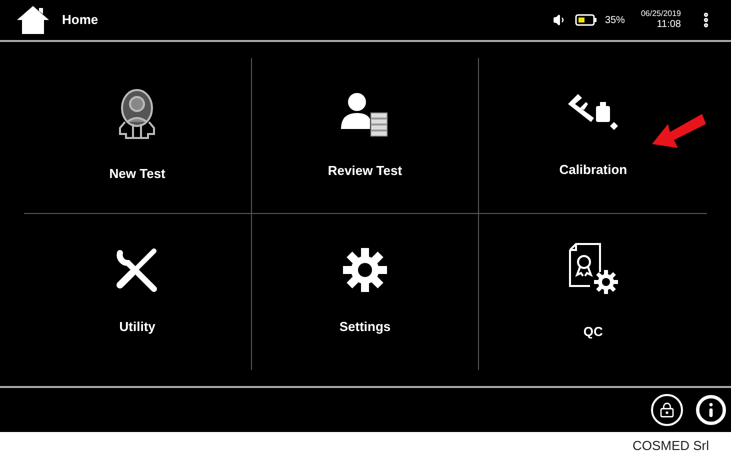 Image resolution: width=731 pixels, height=459 pixels. I want to click on battery-percent: 35%, so click(614, 21).